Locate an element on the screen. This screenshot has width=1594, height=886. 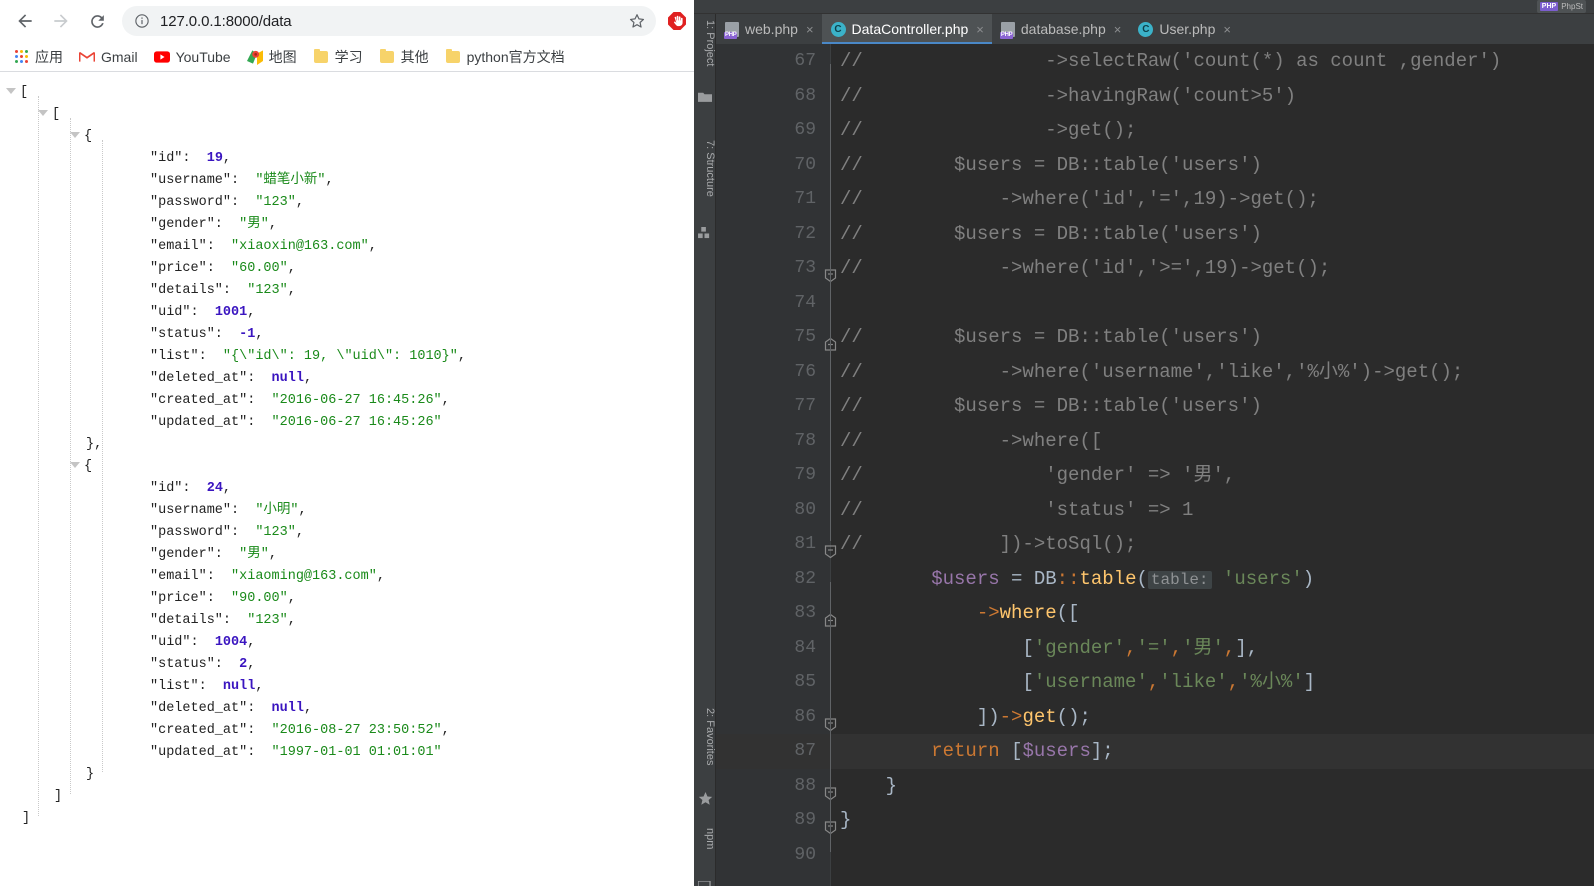
code-line: 77 // $users = DB::table('users') is located at coordinates (1155, 406).